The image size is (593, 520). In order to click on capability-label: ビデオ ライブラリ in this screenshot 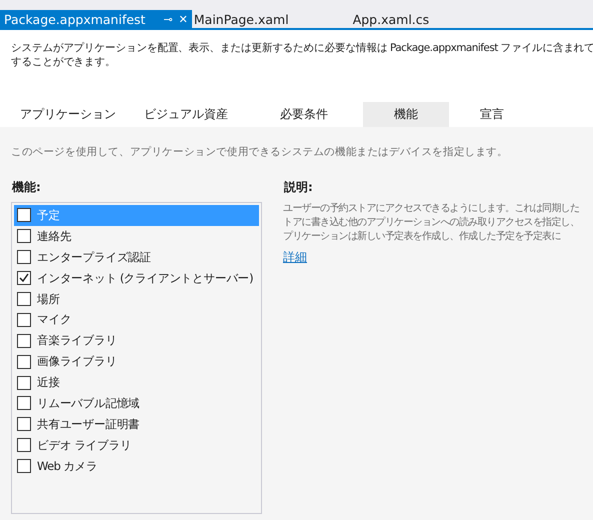, I will do `click(84, 445)`.